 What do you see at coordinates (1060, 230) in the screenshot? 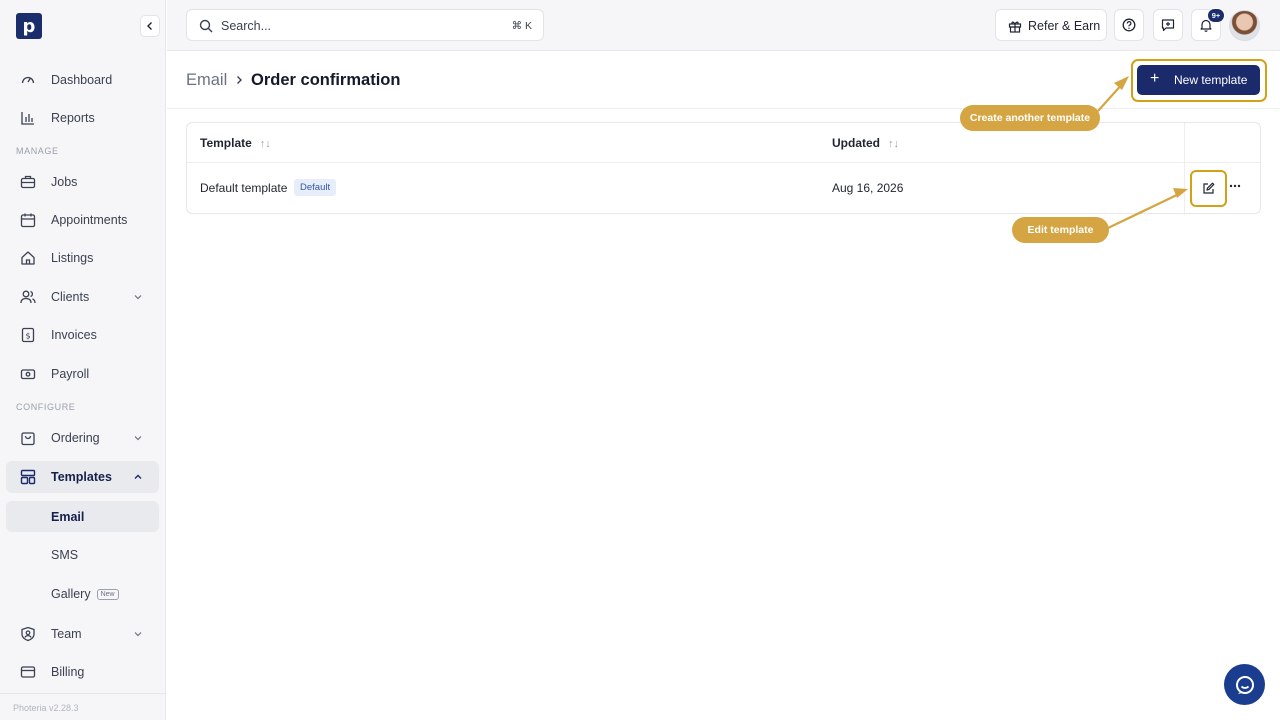
I see `callout-edit-template: Edit template` at bounding box center [1060, 230].